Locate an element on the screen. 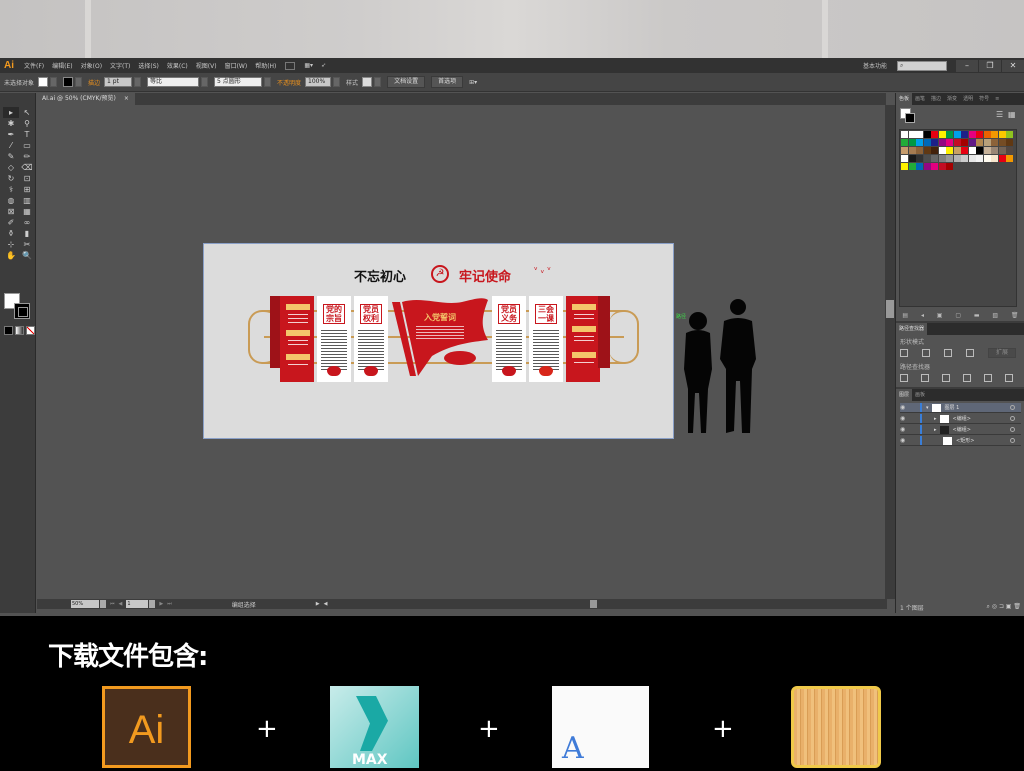 This screenshot has width=1024, height=771. close-tab-icon: × is located at coordinates (126, 99).